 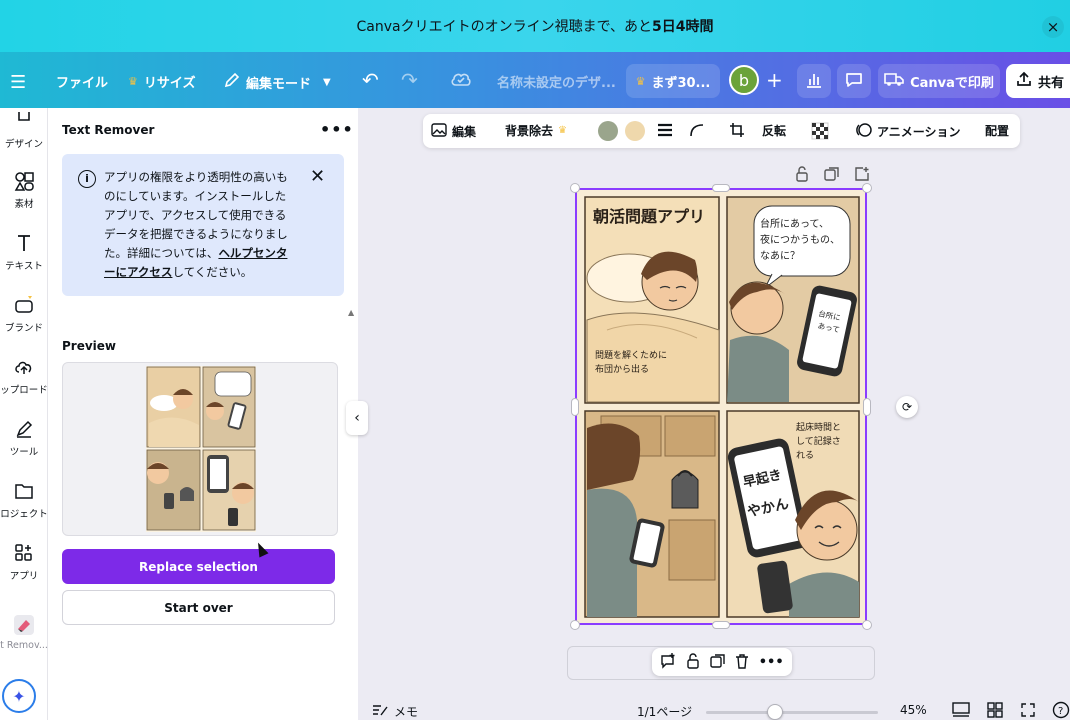 What do you see at coordinates (1061, 710) in the screenshot?
I see `help-icon: ?` at bounding box center [1061, 710].